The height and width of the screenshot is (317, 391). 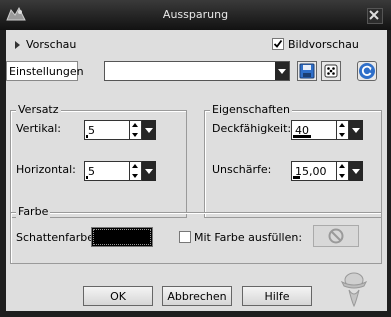 I want to click on blur-slider-button, so click(x=356, y=171).